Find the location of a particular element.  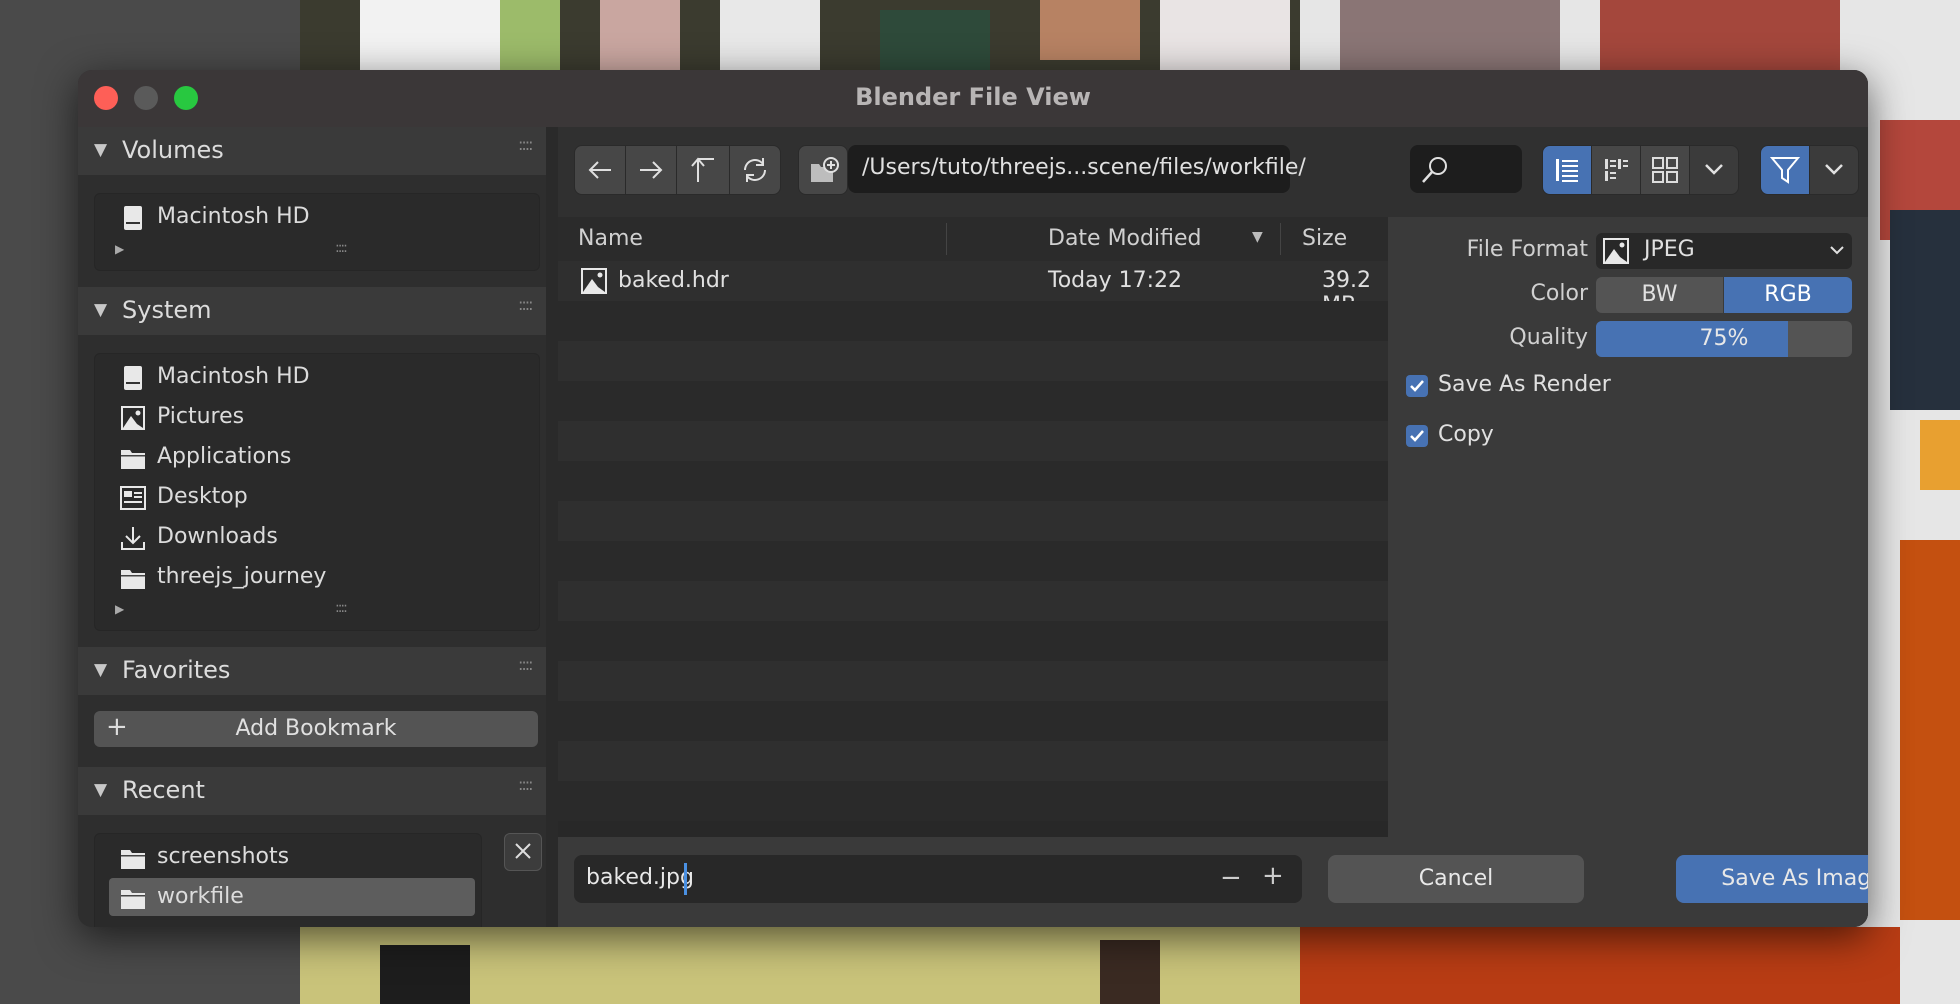

color-option-bw: BW is located at coordinates (1659, 295).